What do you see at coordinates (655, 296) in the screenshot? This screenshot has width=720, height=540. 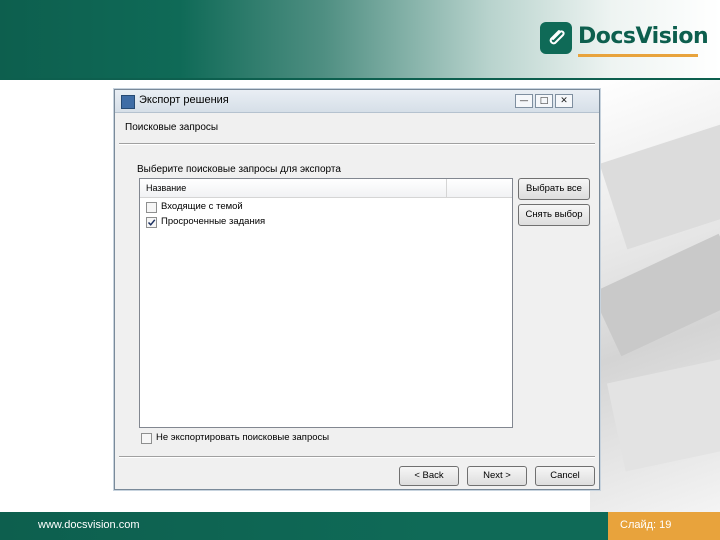 I see `background-decoration` at bounding box center [655, 296].